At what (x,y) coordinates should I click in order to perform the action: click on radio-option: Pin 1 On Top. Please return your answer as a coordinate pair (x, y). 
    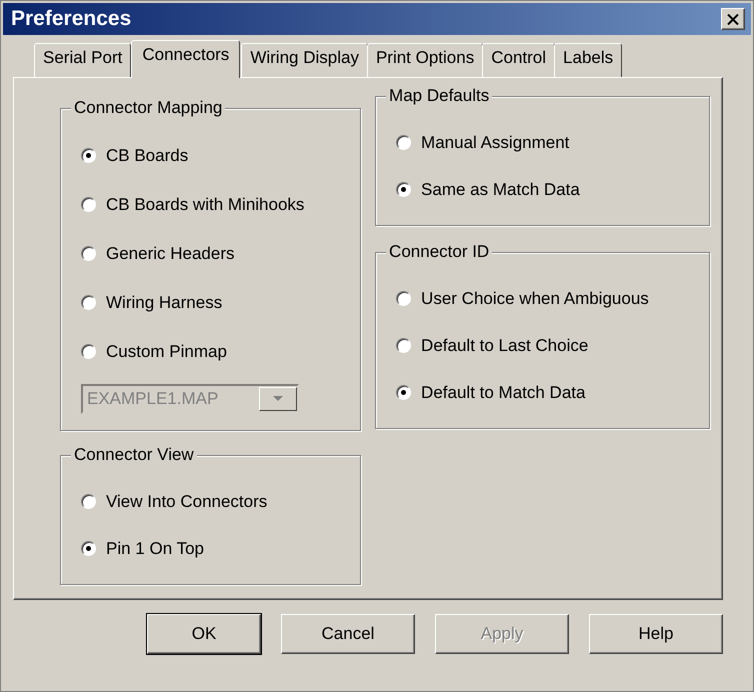
    Looking at the image, I should click on (142, 548).